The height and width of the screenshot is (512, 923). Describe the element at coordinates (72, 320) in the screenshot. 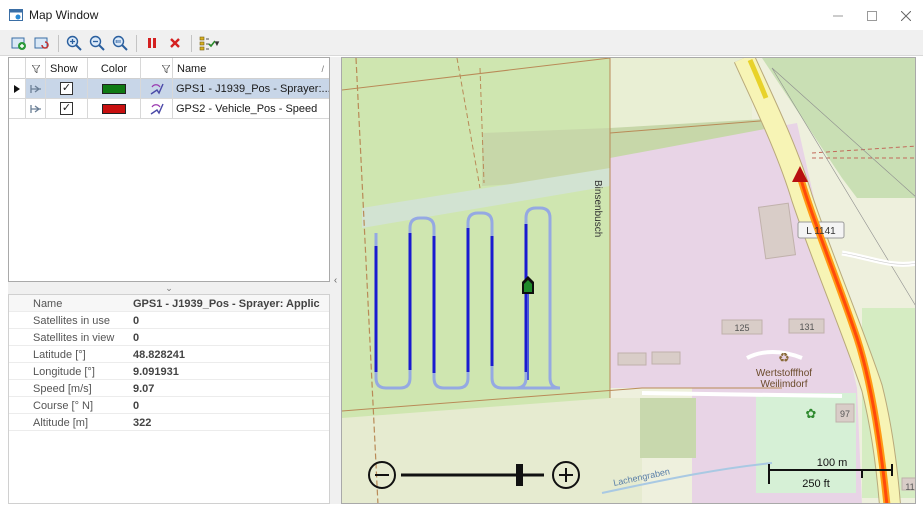

I see `property-key: Satellites in use` at that location.